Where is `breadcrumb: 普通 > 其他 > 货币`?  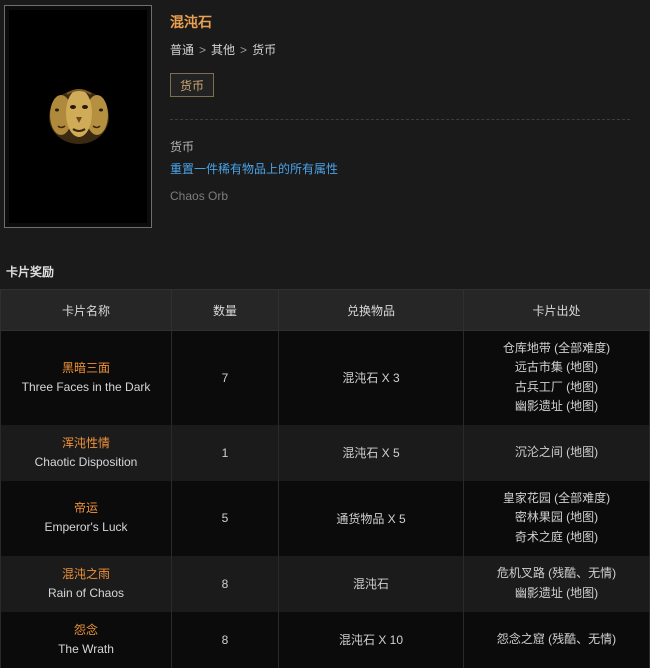
breadcrumb: 普通 > 其他 > 货币 is located at coordinates (223, 49).